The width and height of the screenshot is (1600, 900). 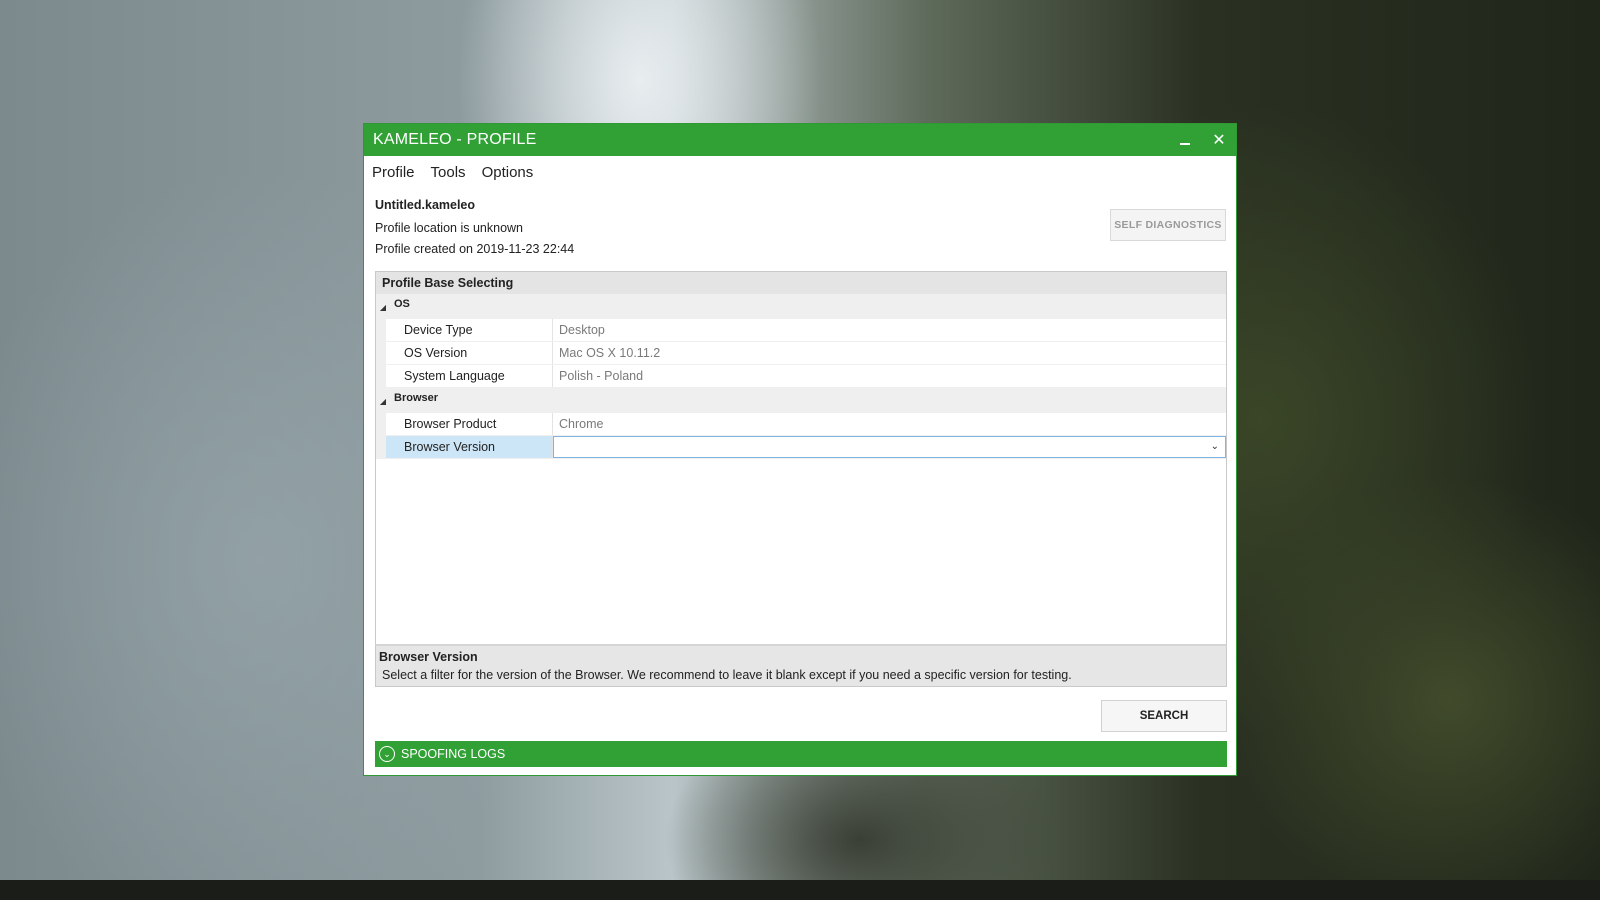 I want to click on profile-created: Profile created on 2019-11-23 22:44, so click(x=475, y=249).